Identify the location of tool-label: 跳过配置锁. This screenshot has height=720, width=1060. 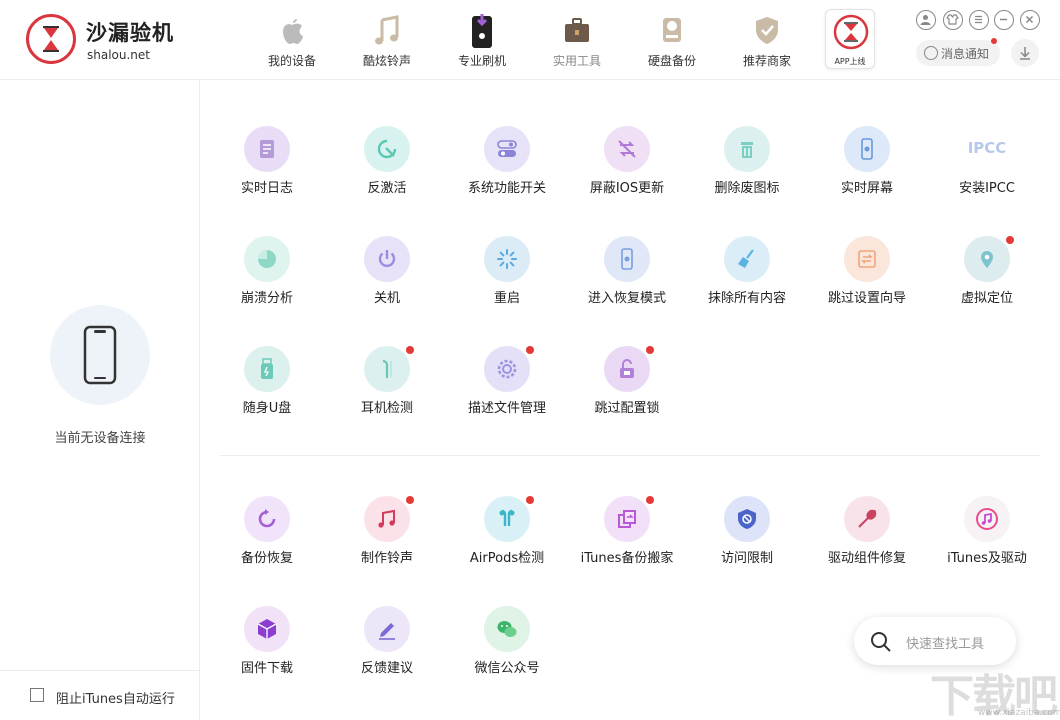
(627, 408).